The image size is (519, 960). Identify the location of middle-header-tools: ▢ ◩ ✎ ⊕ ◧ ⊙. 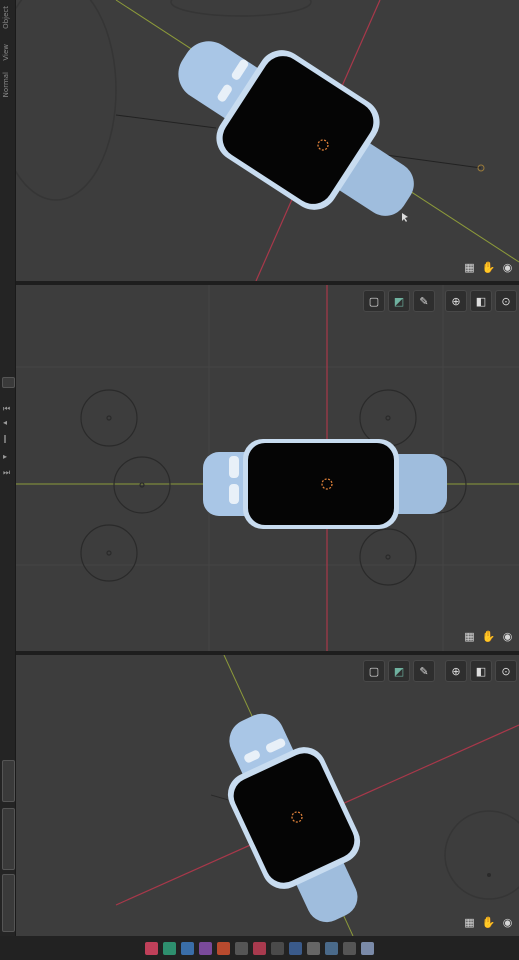
(440, 301).